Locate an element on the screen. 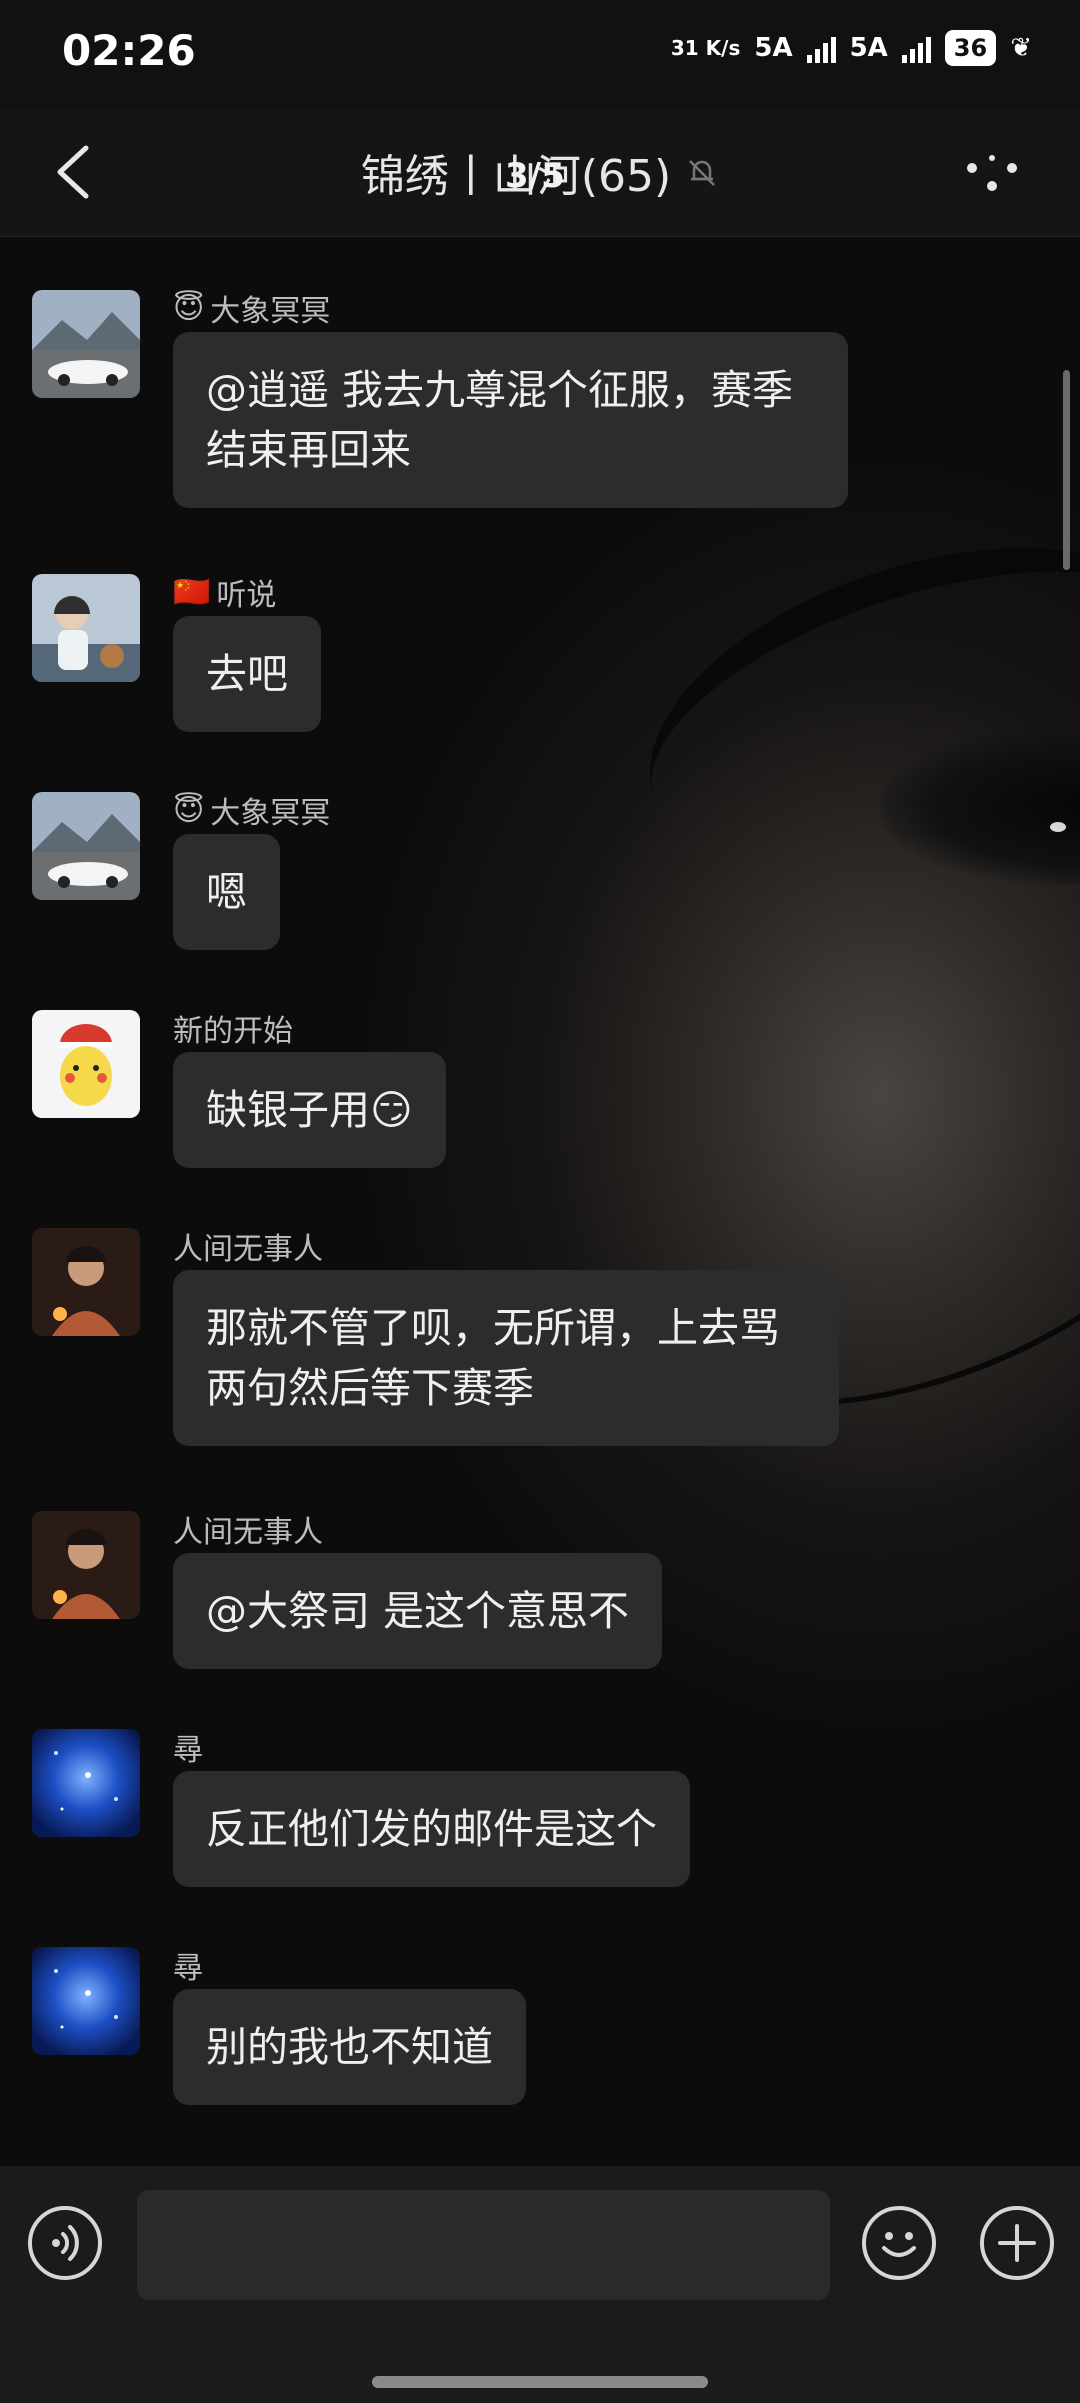 Image resolution: width=1080 pixels, height=2403 pixels. bell-off-icon is located at coordinates (702, 173).